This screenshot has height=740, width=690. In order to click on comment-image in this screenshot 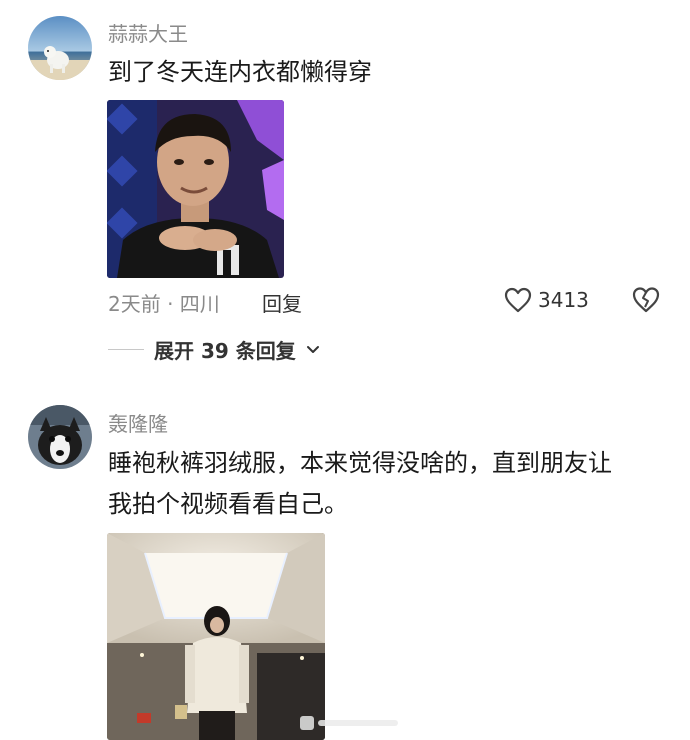, I will do `click(216, 636)`.